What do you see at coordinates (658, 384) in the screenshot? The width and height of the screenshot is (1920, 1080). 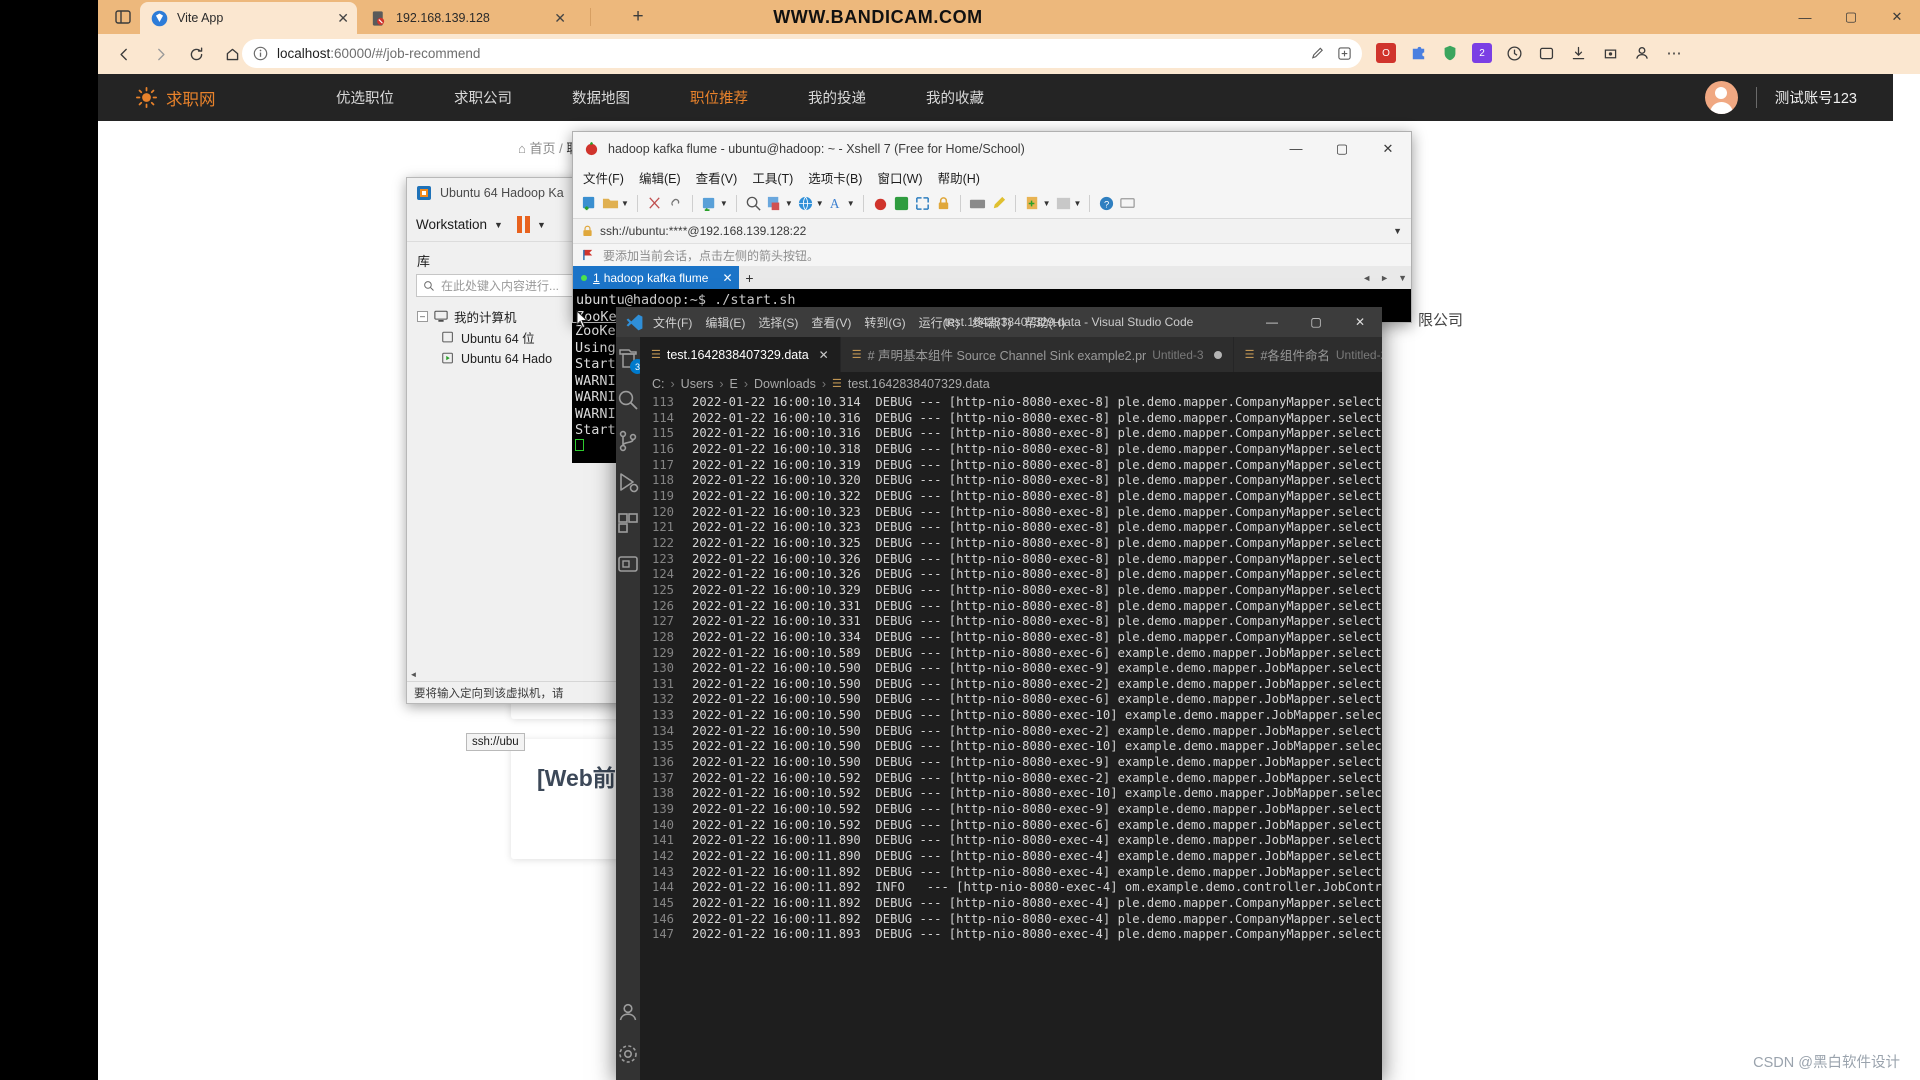 I see `breadcrumb-part-0: C:` at bounding box center [658, 384].